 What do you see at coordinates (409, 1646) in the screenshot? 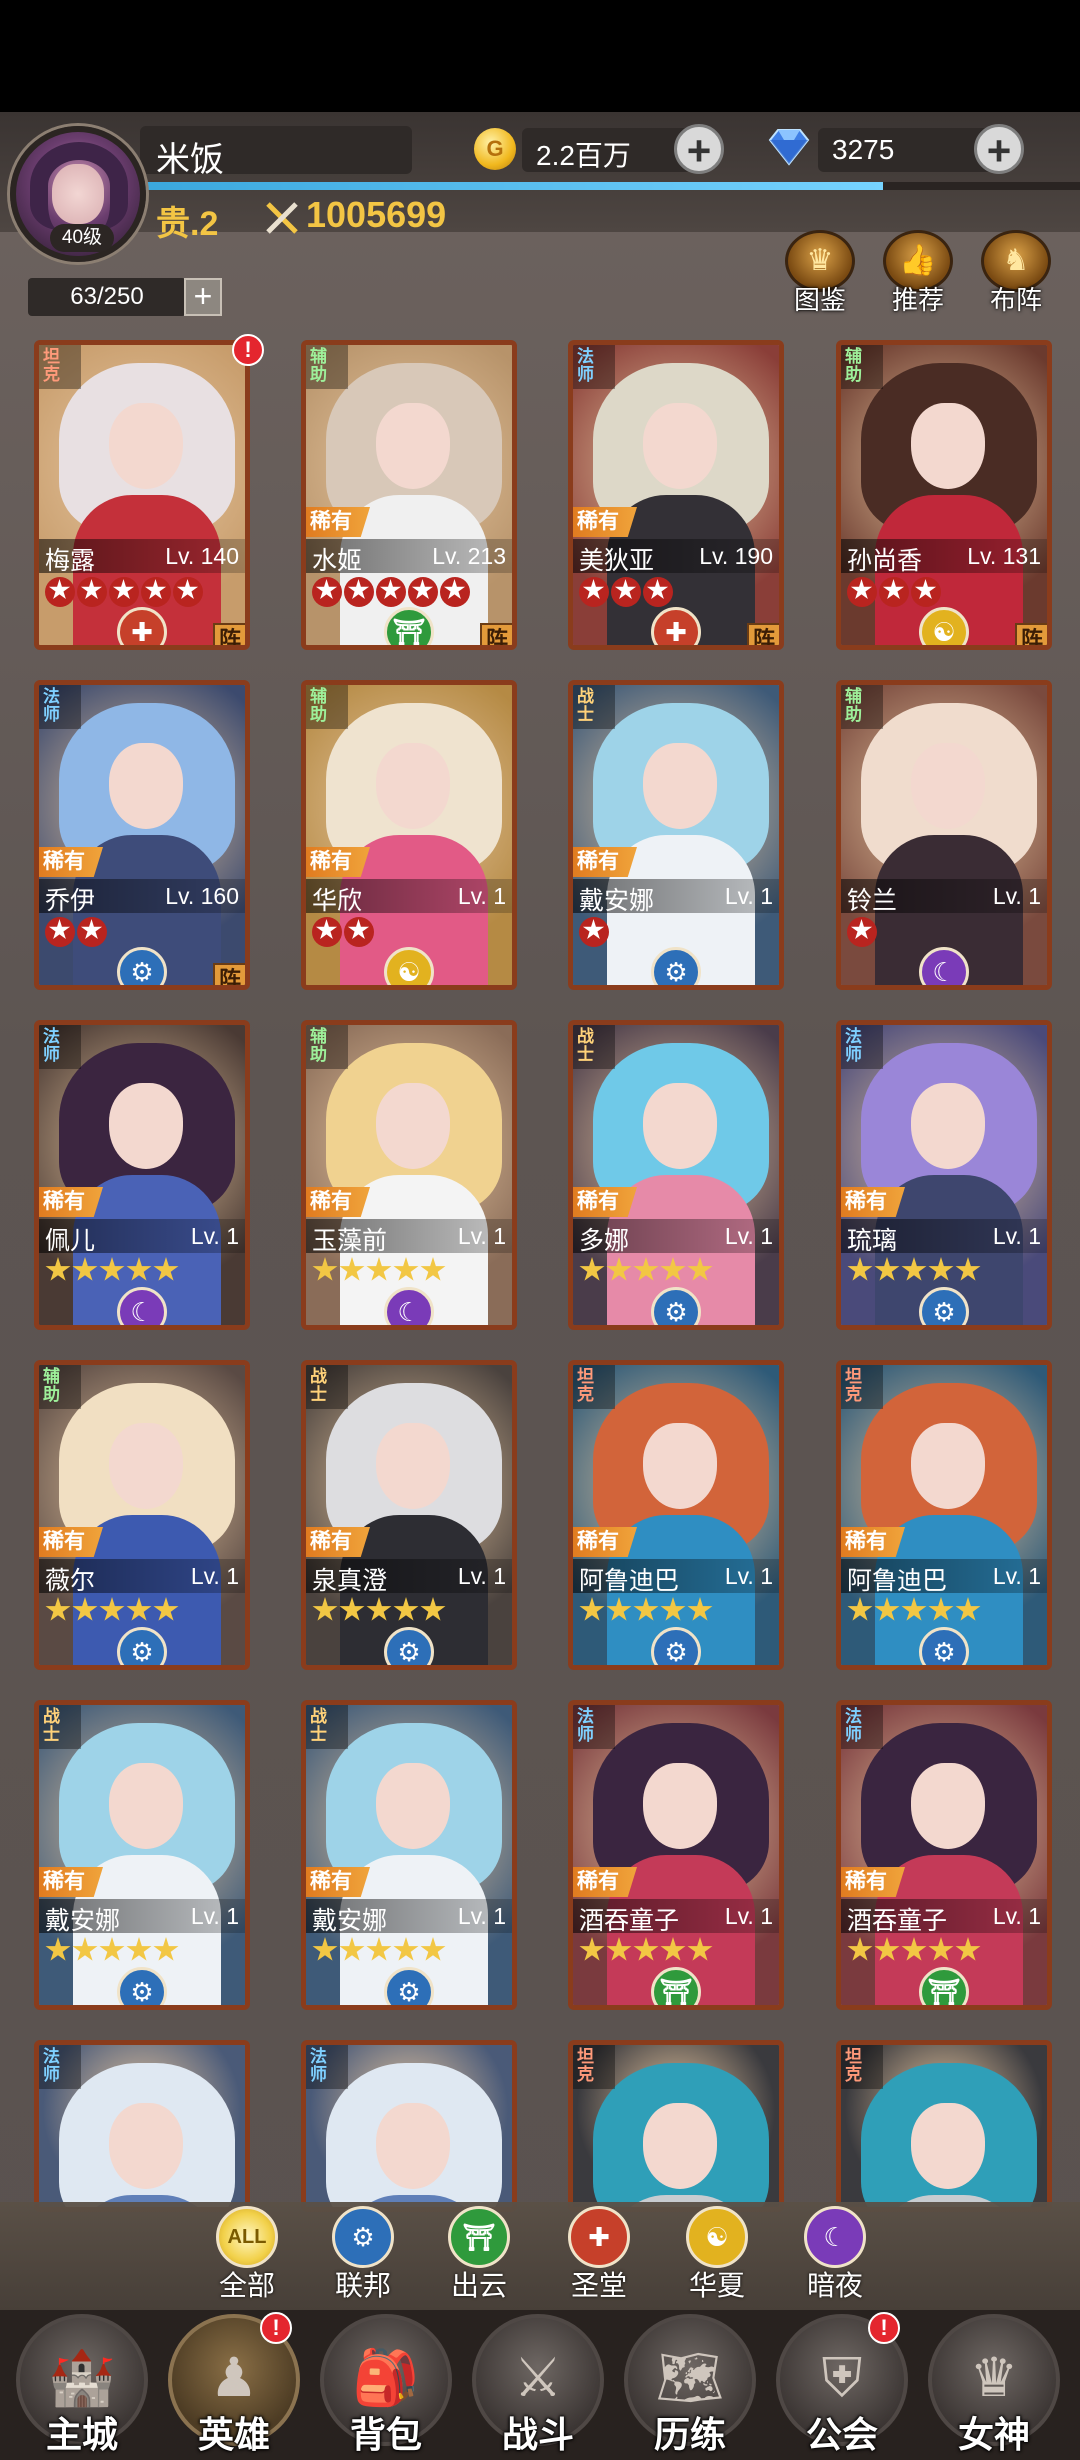
I see `faction-icon: ⚙` at bounding box center [409, 1646].